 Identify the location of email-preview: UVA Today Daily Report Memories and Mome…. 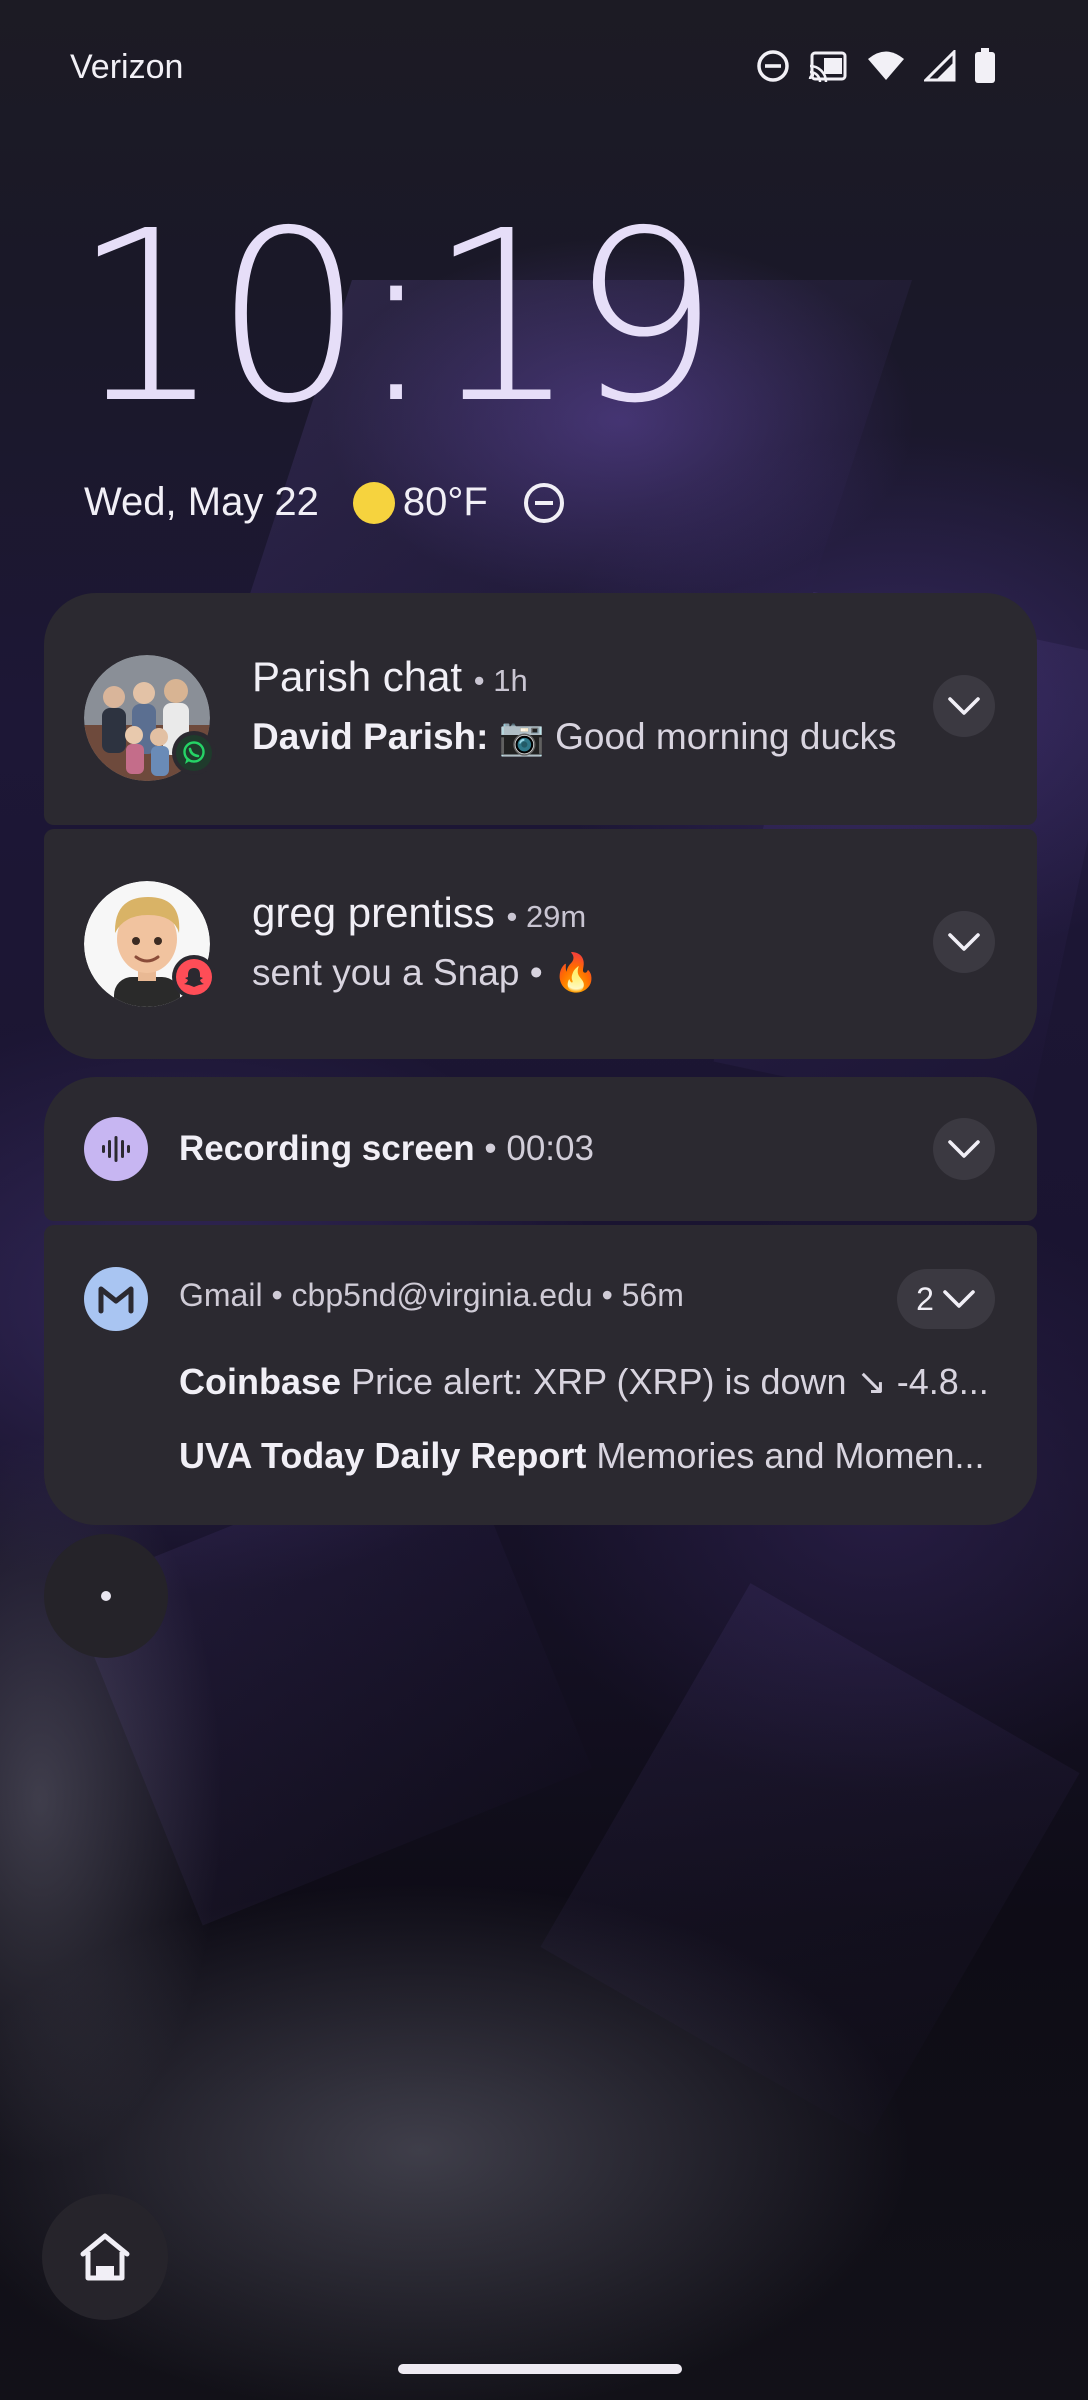
(589, 1456).